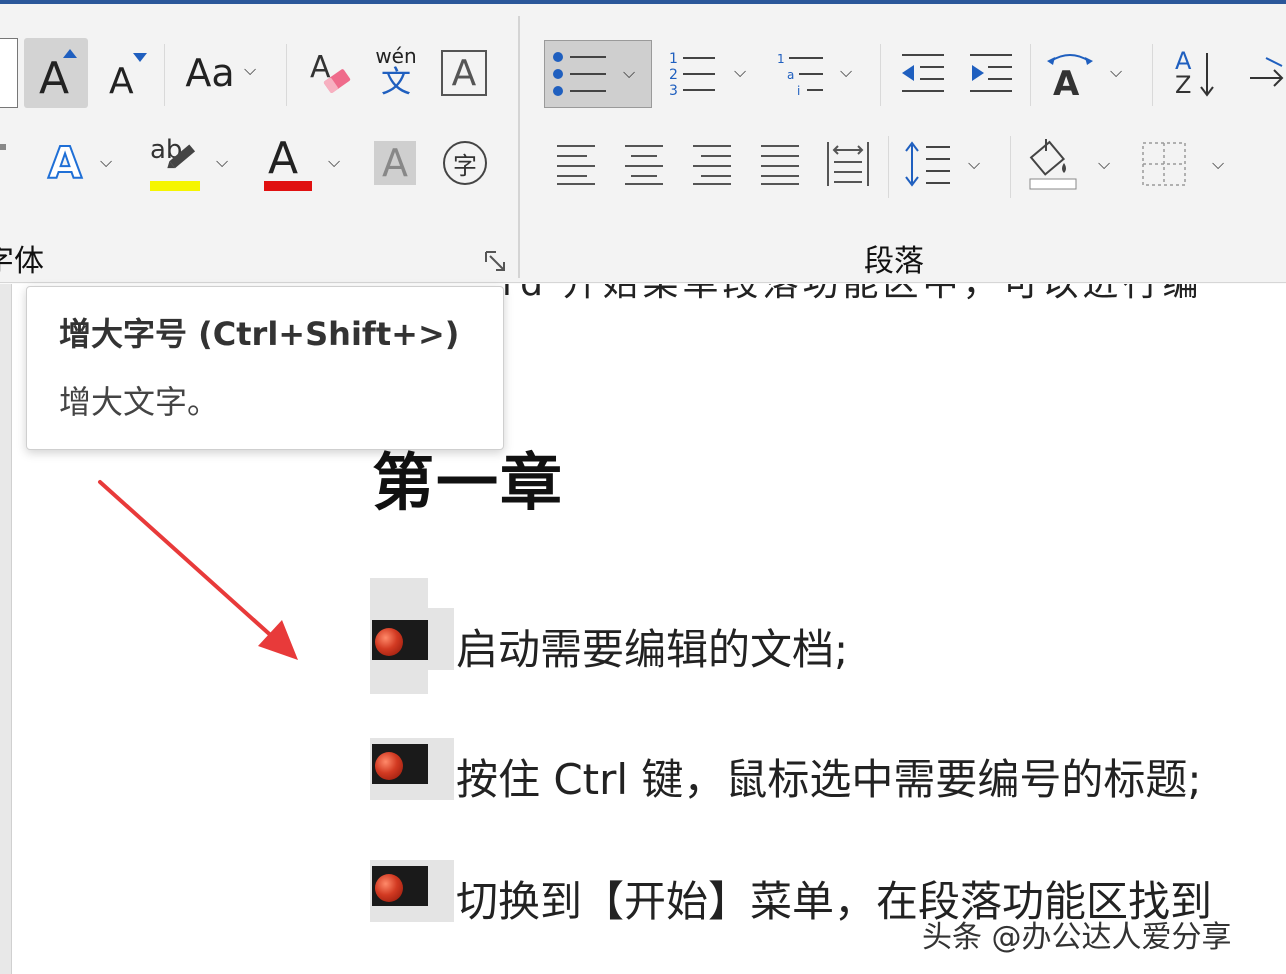 The height and width of the screenshot is (974, 1286). I want to click on font-color-button: A ⌵, so click(304, 163).